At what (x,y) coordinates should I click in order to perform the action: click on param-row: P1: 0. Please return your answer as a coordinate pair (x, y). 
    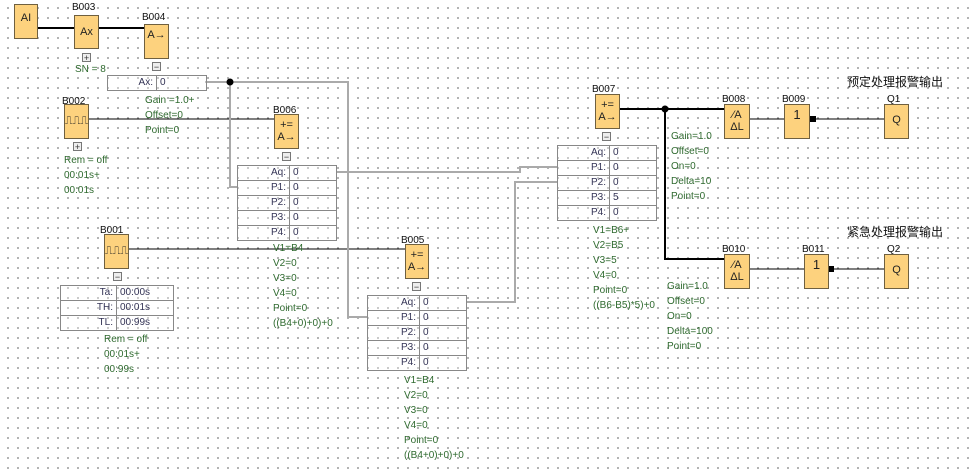
    Looking at the image, I should click on (417, 318).